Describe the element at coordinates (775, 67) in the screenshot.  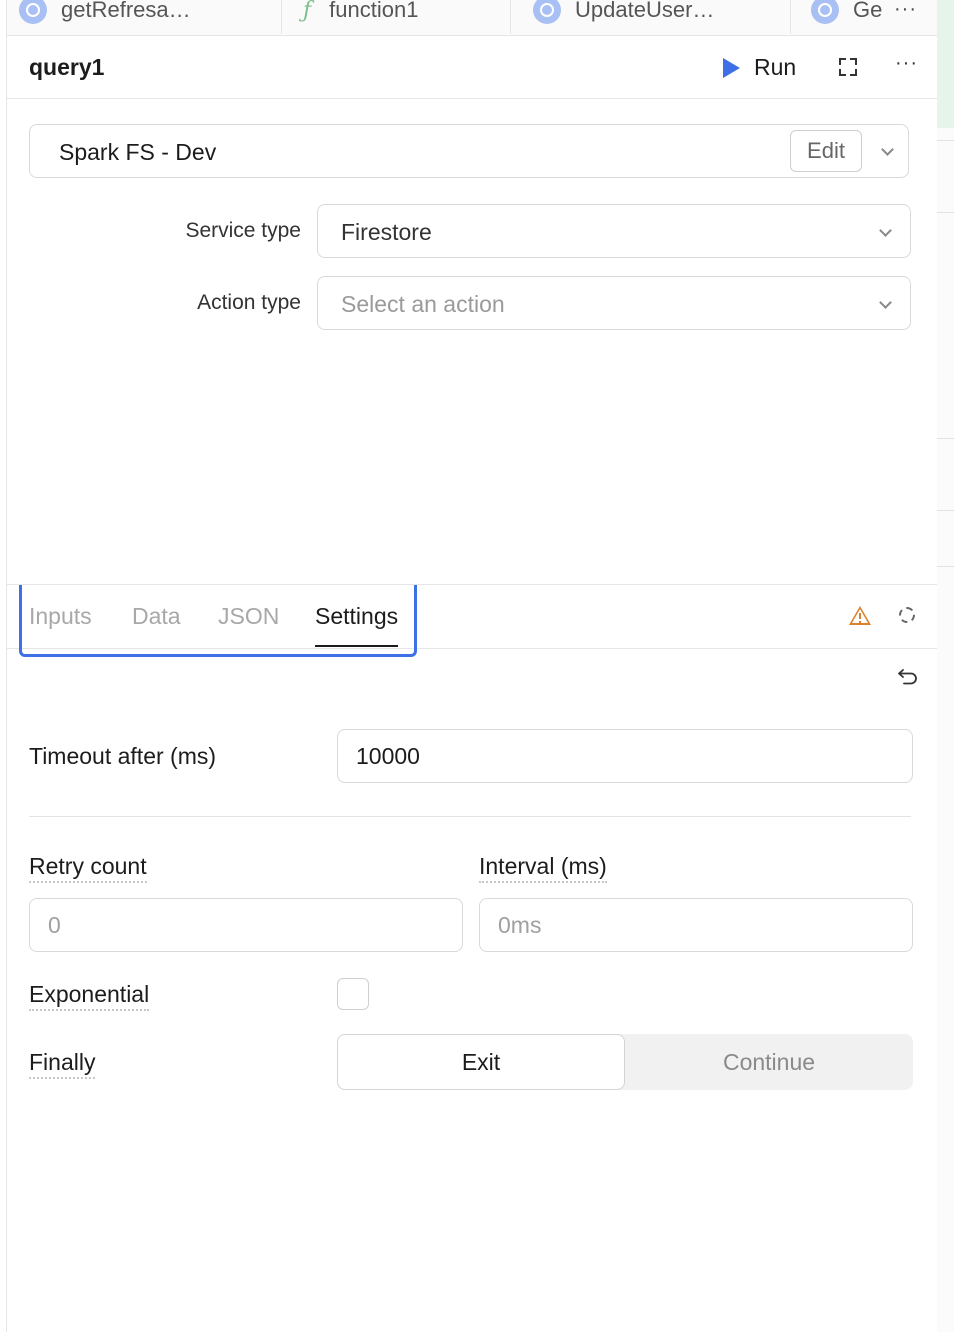
I see `run-label: Run` at that location.